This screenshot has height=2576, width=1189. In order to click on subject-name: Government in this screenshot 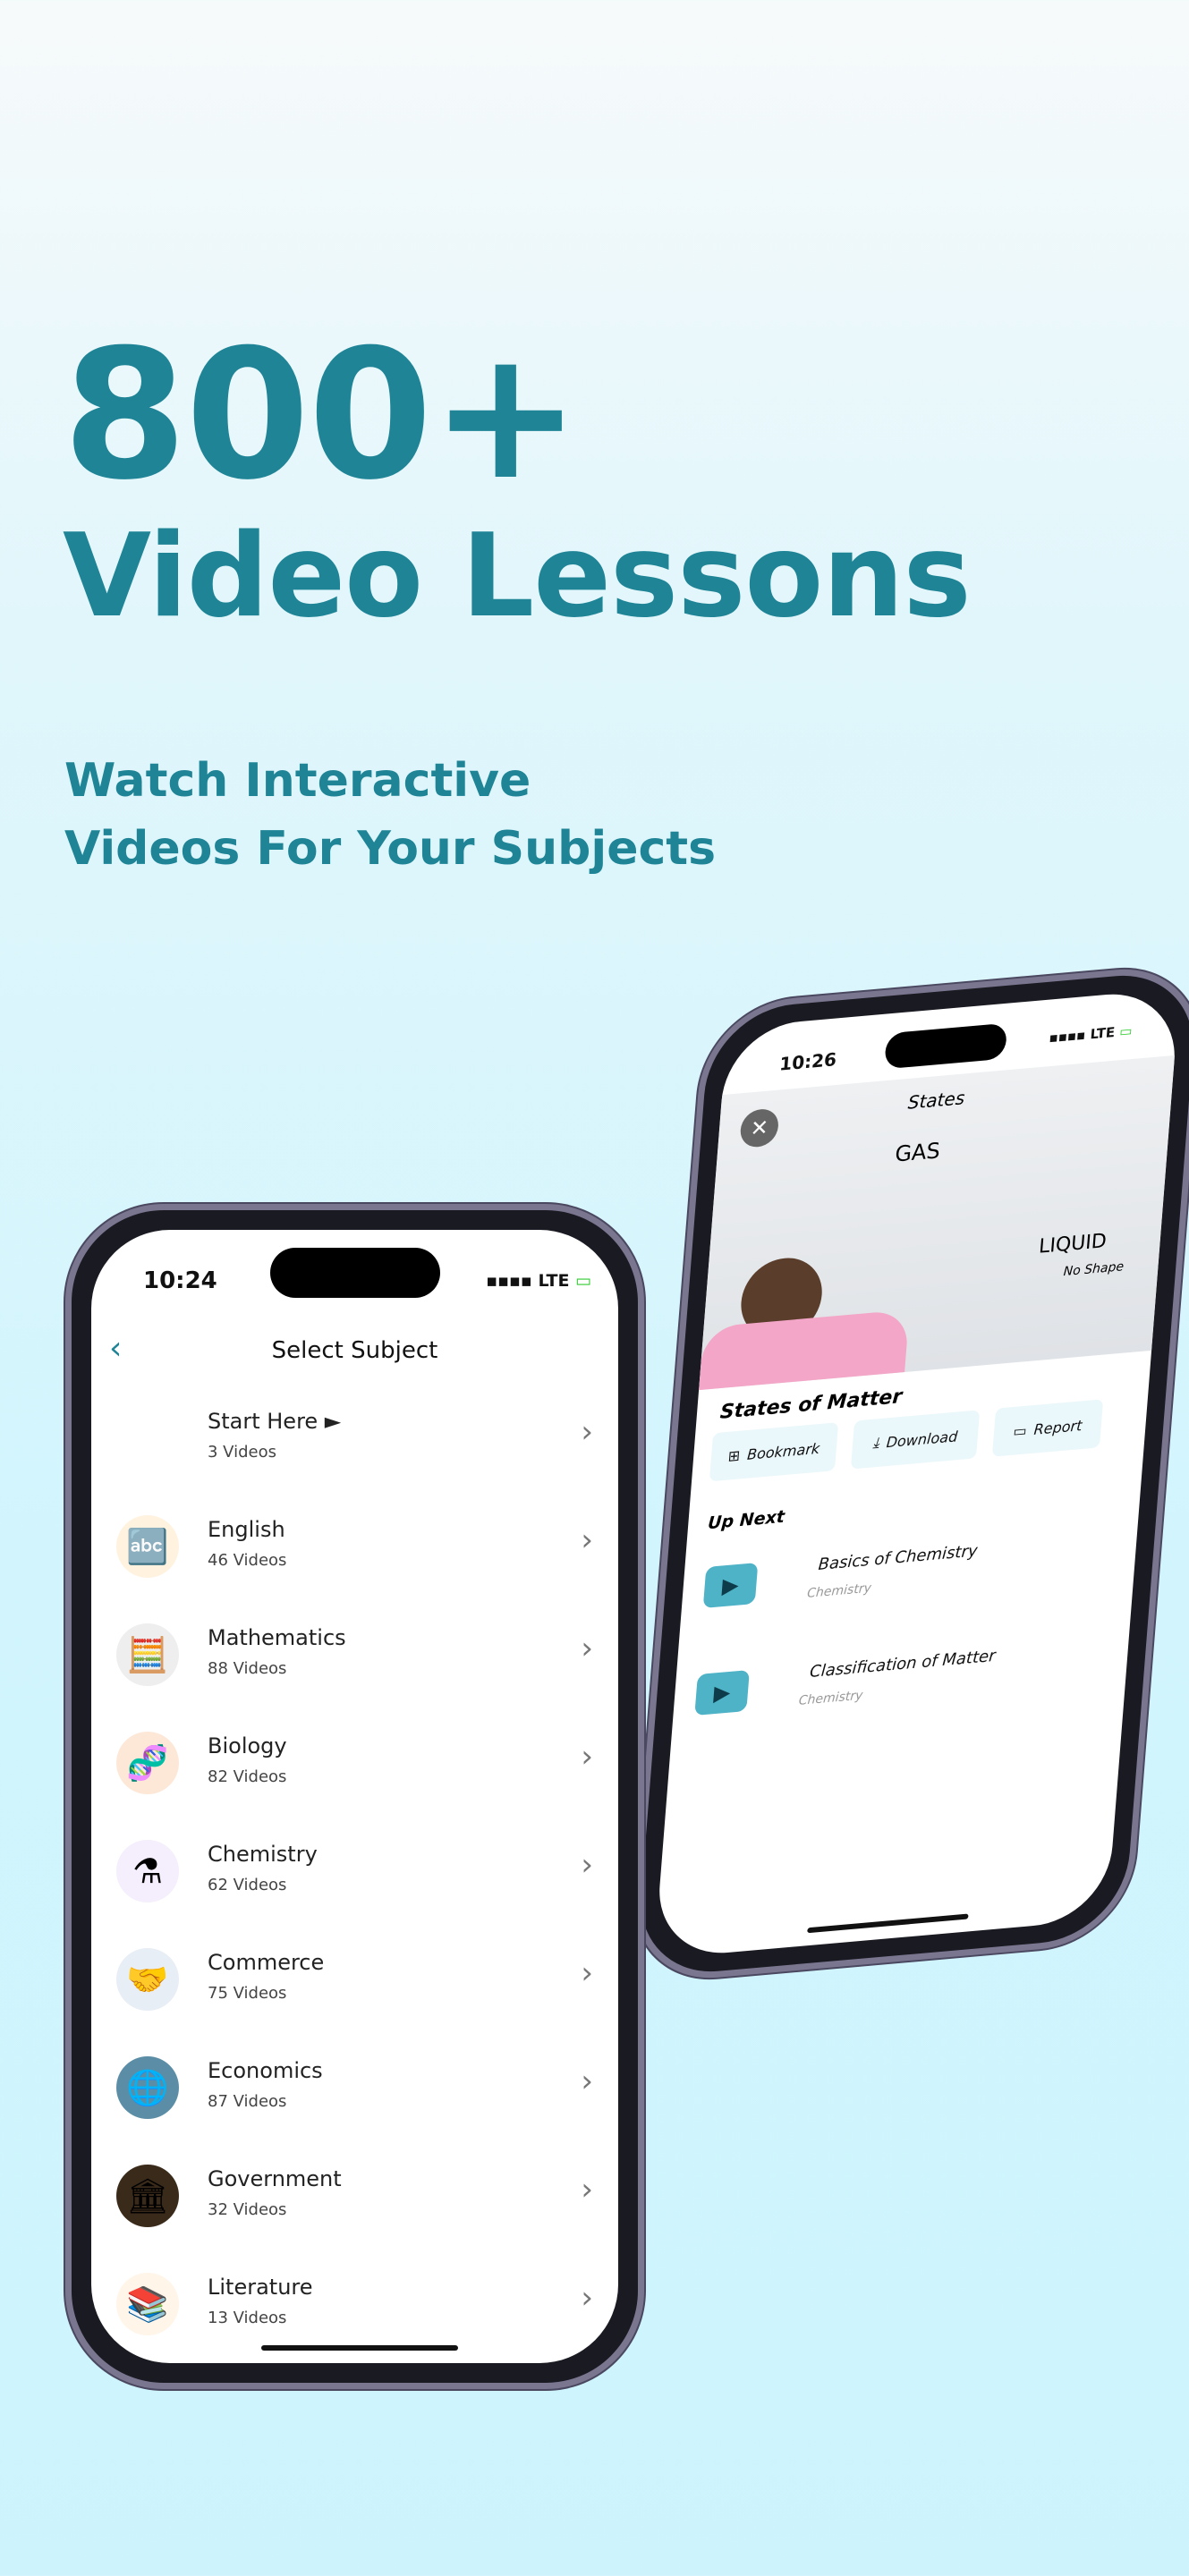, I will do `click(275, 2178)`.